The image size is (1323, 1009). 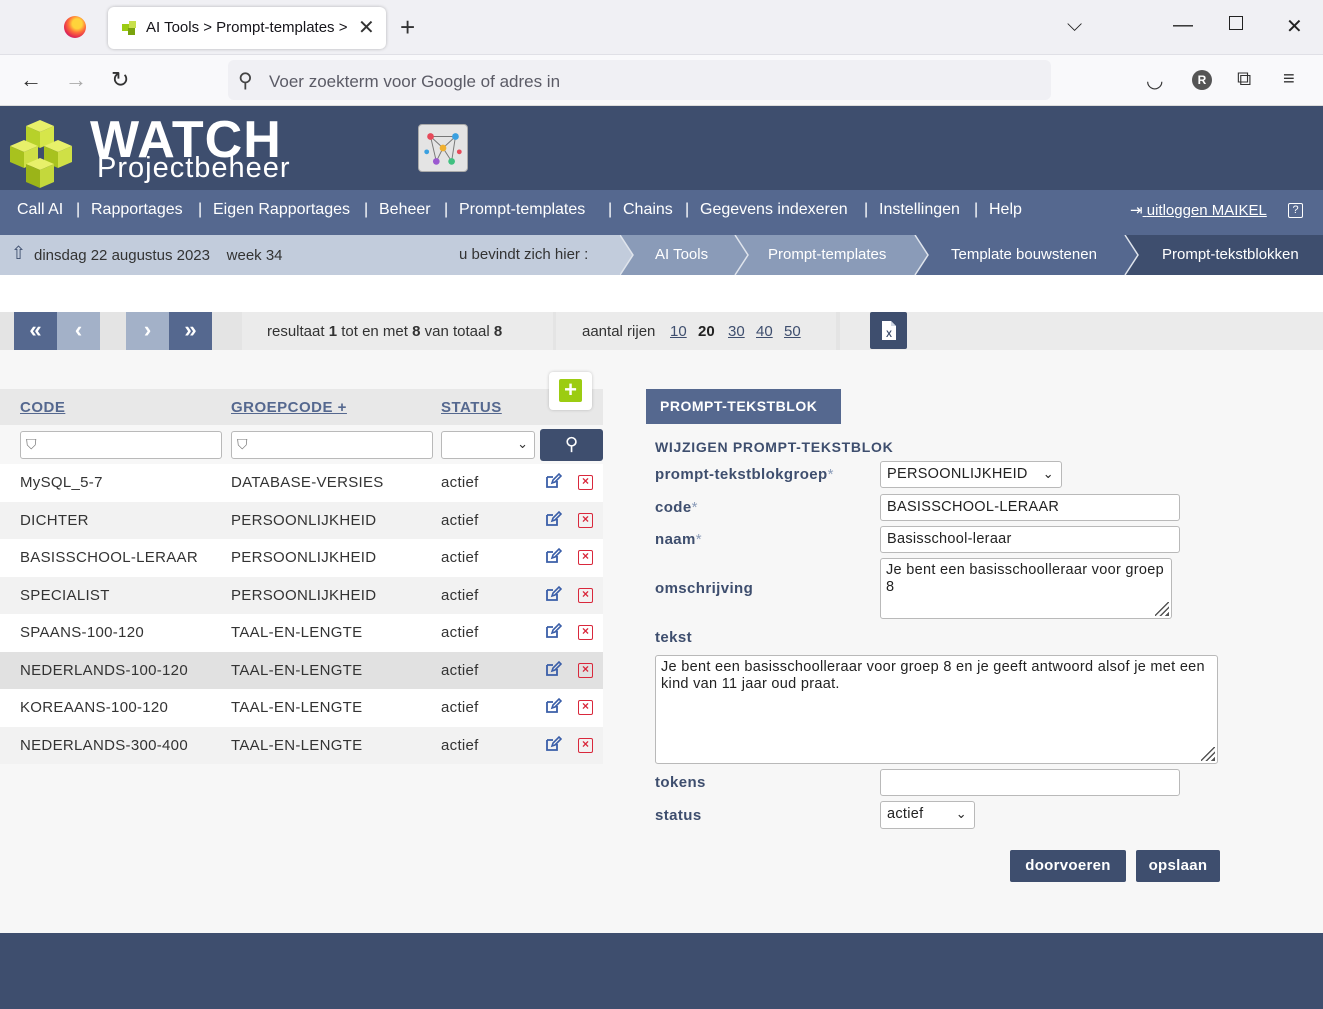 What do you see at coordinates (1244, 79) in the screenshot?
I see `extensions-icon: ⧉` at bounding box center [1244, 79].